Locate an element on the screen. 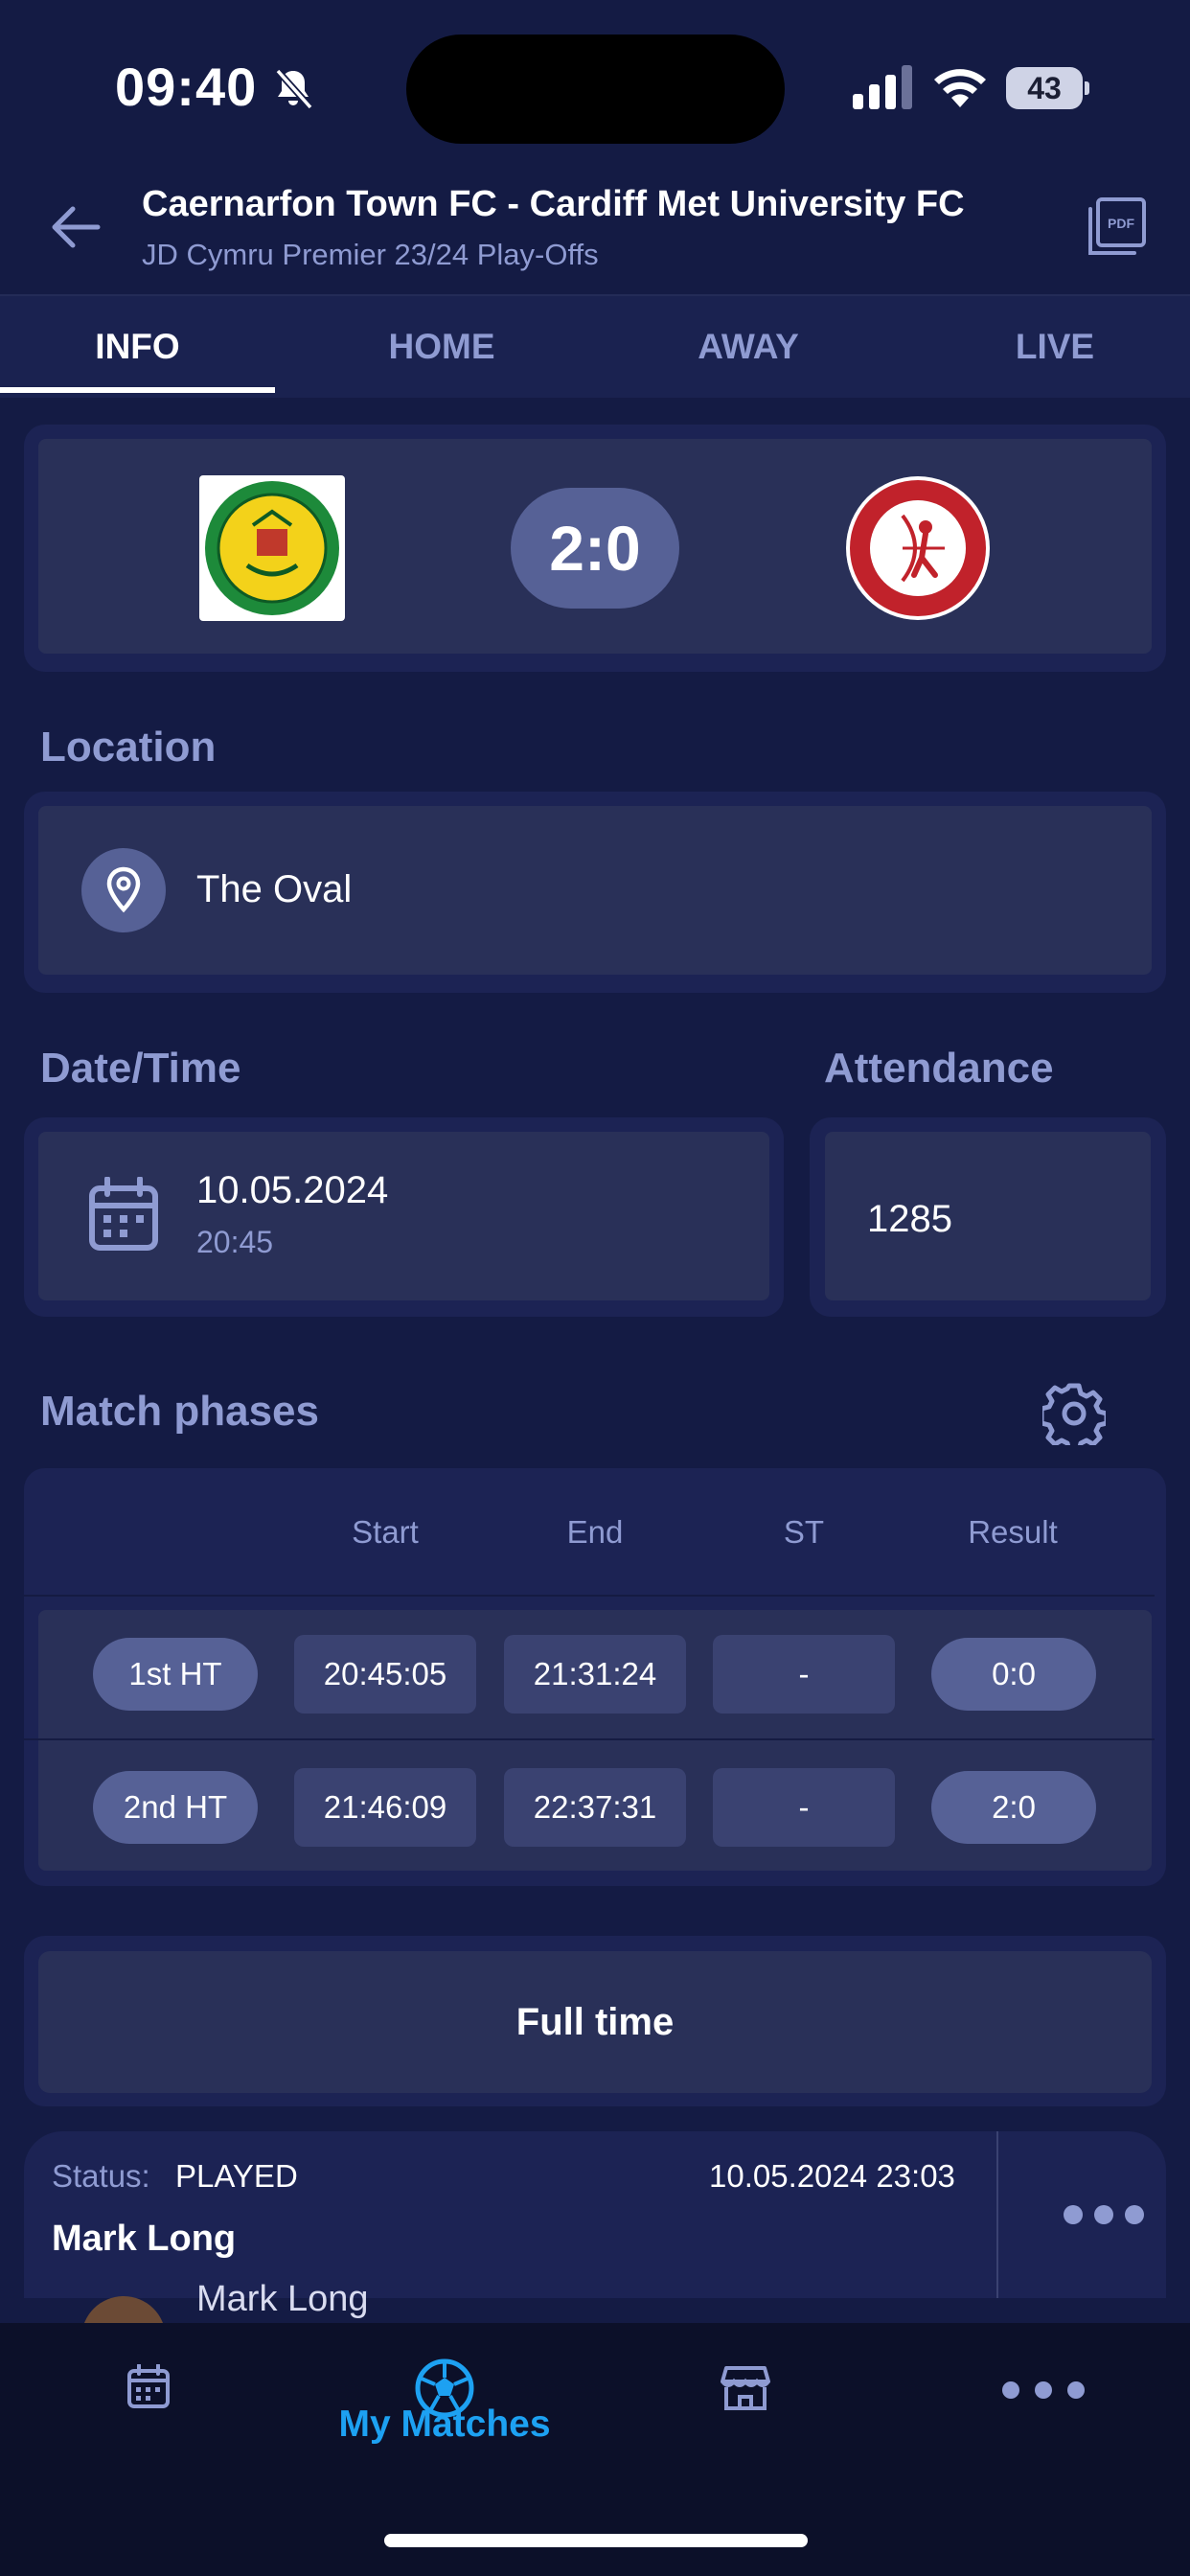  phase-result: 0:0 is located at coordinates (1014, 1674).